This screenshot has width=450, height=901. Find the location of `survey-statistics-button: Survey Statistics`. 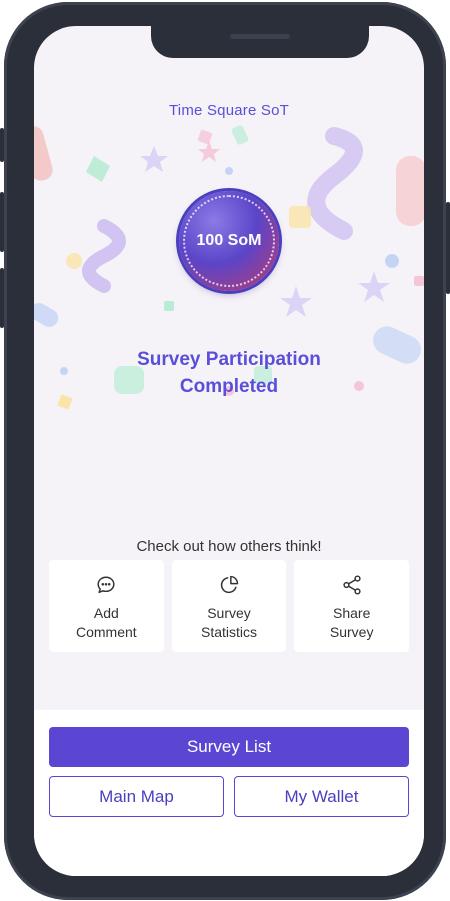

survey-statistics-button: Survey Statistics is located at coordinates (229, 606).